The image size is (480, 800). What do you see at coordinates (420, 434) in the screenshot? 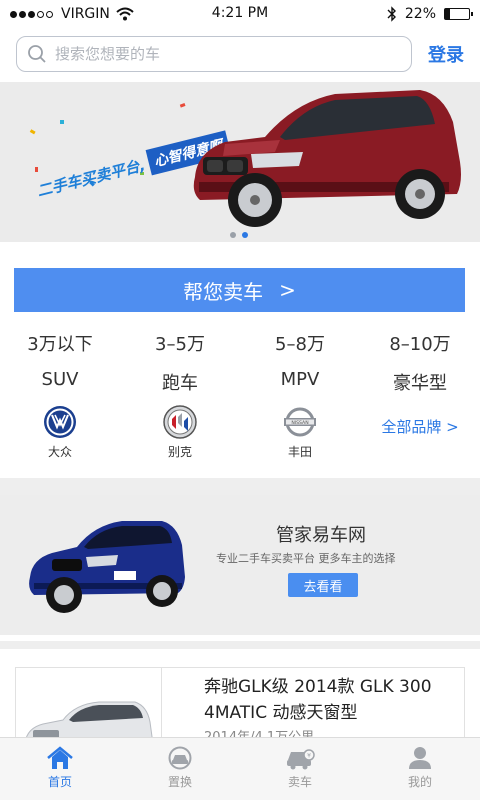
I see `all-brands-link: 全部品牌 >` at bounding box center [420, 434].